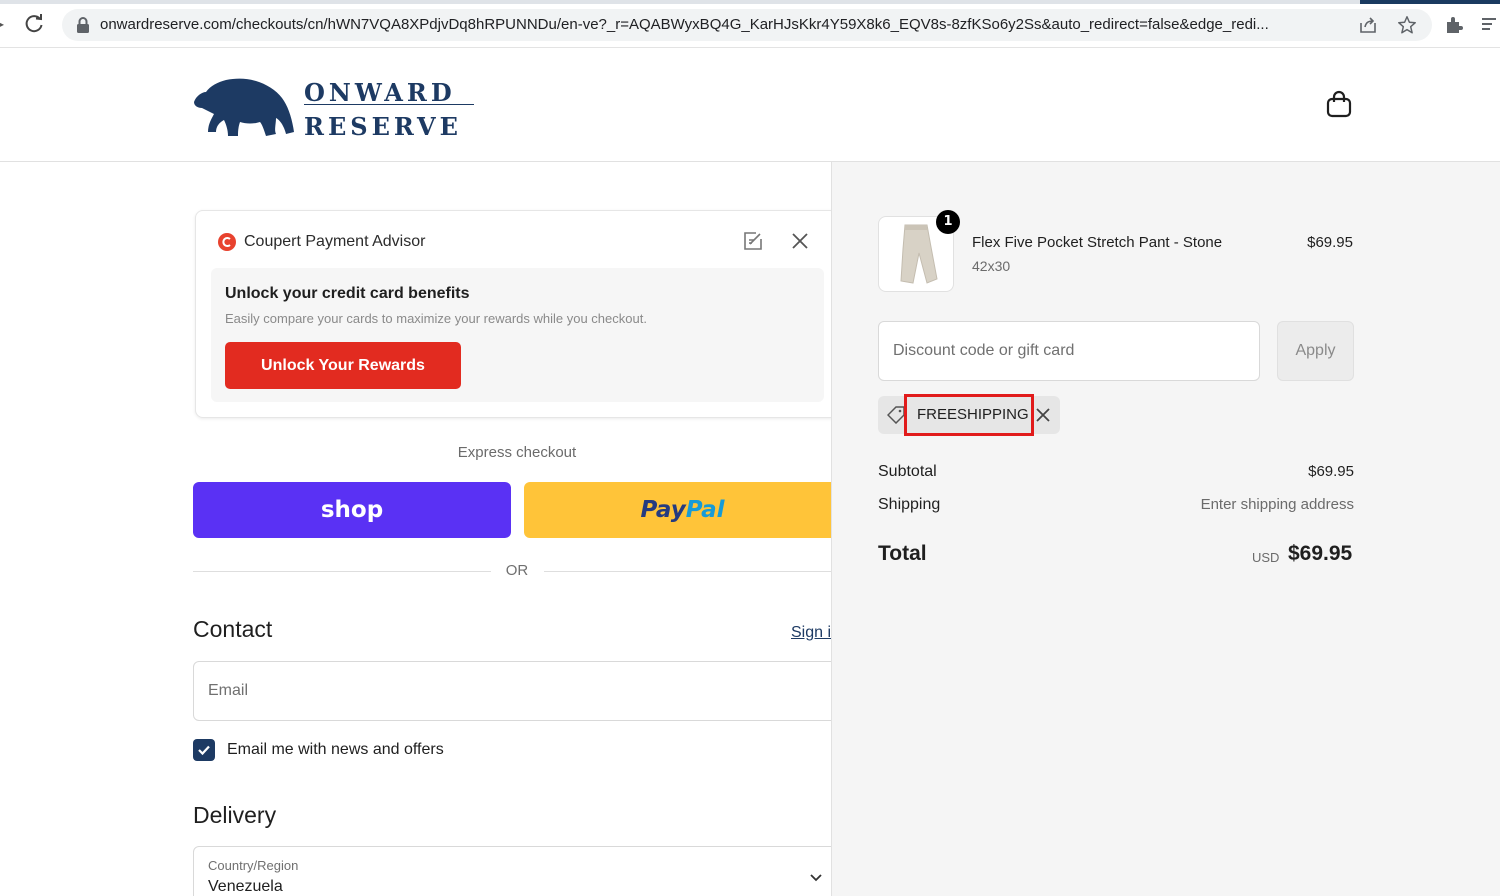  What do you see at coordinates (1490, 25) in the screenshot?
I see `reading-list-icon` at bounding box center [1490, 25].